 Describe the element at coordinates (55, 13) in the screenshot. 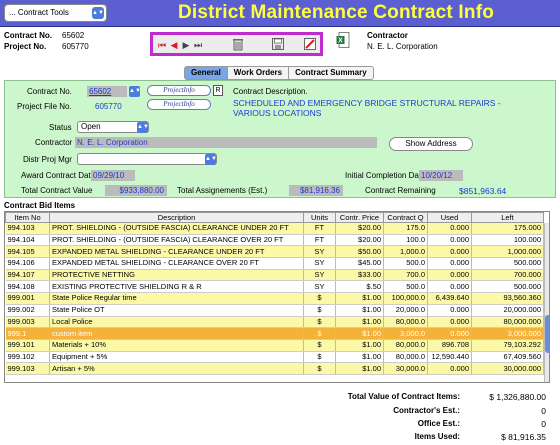

I see `contract-tools-menu: ... Contract Tools ▲▼` at that location.